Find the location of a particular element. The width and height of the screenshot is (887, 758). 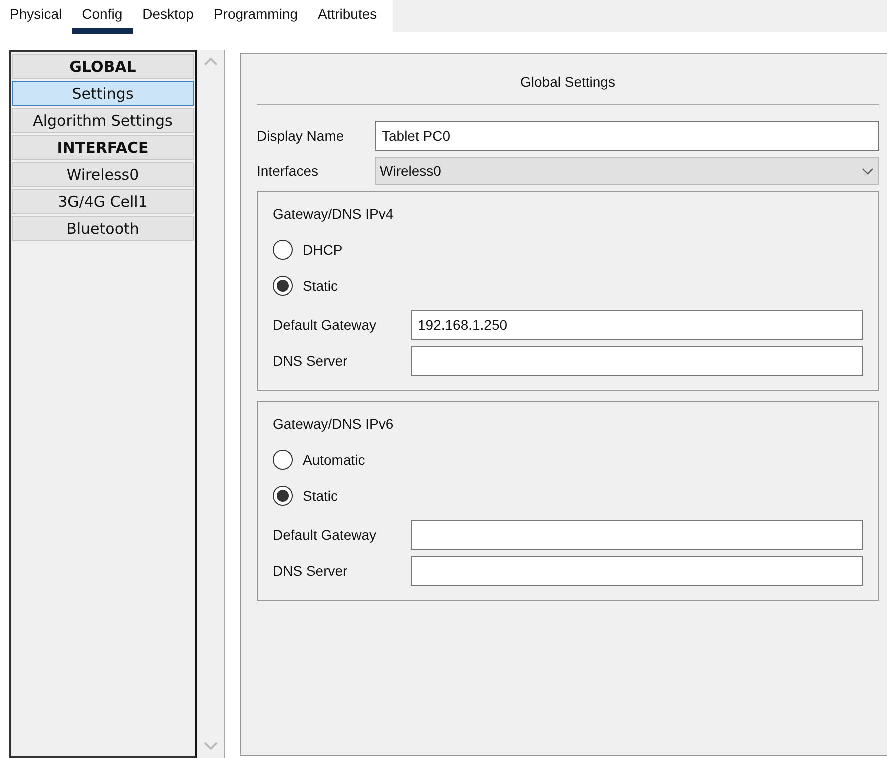

group-title: Gateway/DNS IPv4 is located at coordinates (334, 214).